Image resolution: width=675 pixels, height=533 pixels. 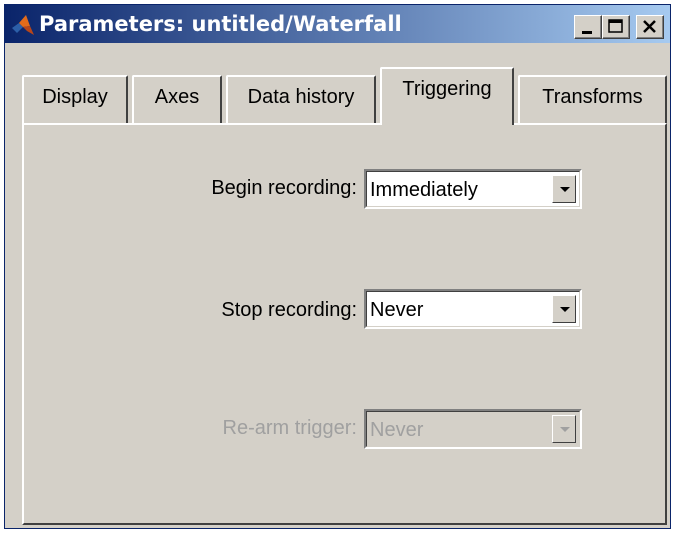 I want to click on close-icon, so click(x=649, y=26).